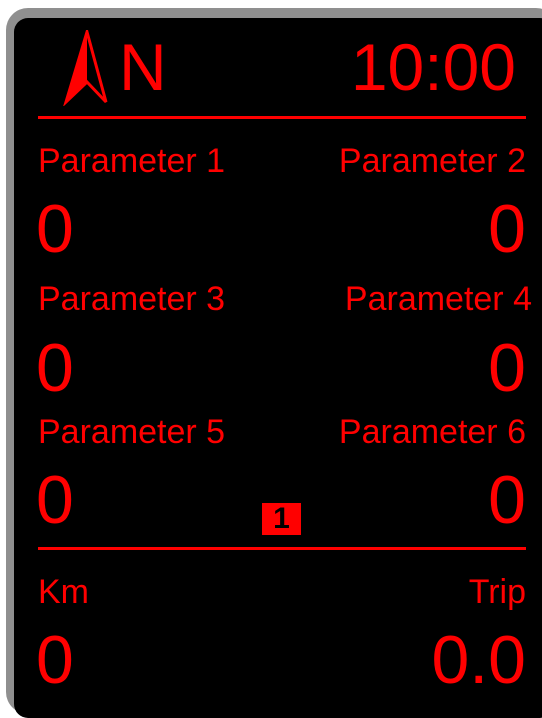 This screenshot has width=542, height=718. Describe the element at coordinates (132, 299) in the screenshot. I see `param-3-label: Parameter 3` at that location.